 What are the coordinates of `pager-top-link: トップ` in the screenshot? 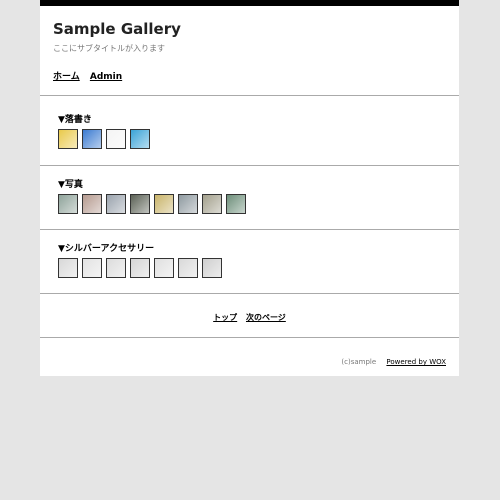 It's located at (225, 317).